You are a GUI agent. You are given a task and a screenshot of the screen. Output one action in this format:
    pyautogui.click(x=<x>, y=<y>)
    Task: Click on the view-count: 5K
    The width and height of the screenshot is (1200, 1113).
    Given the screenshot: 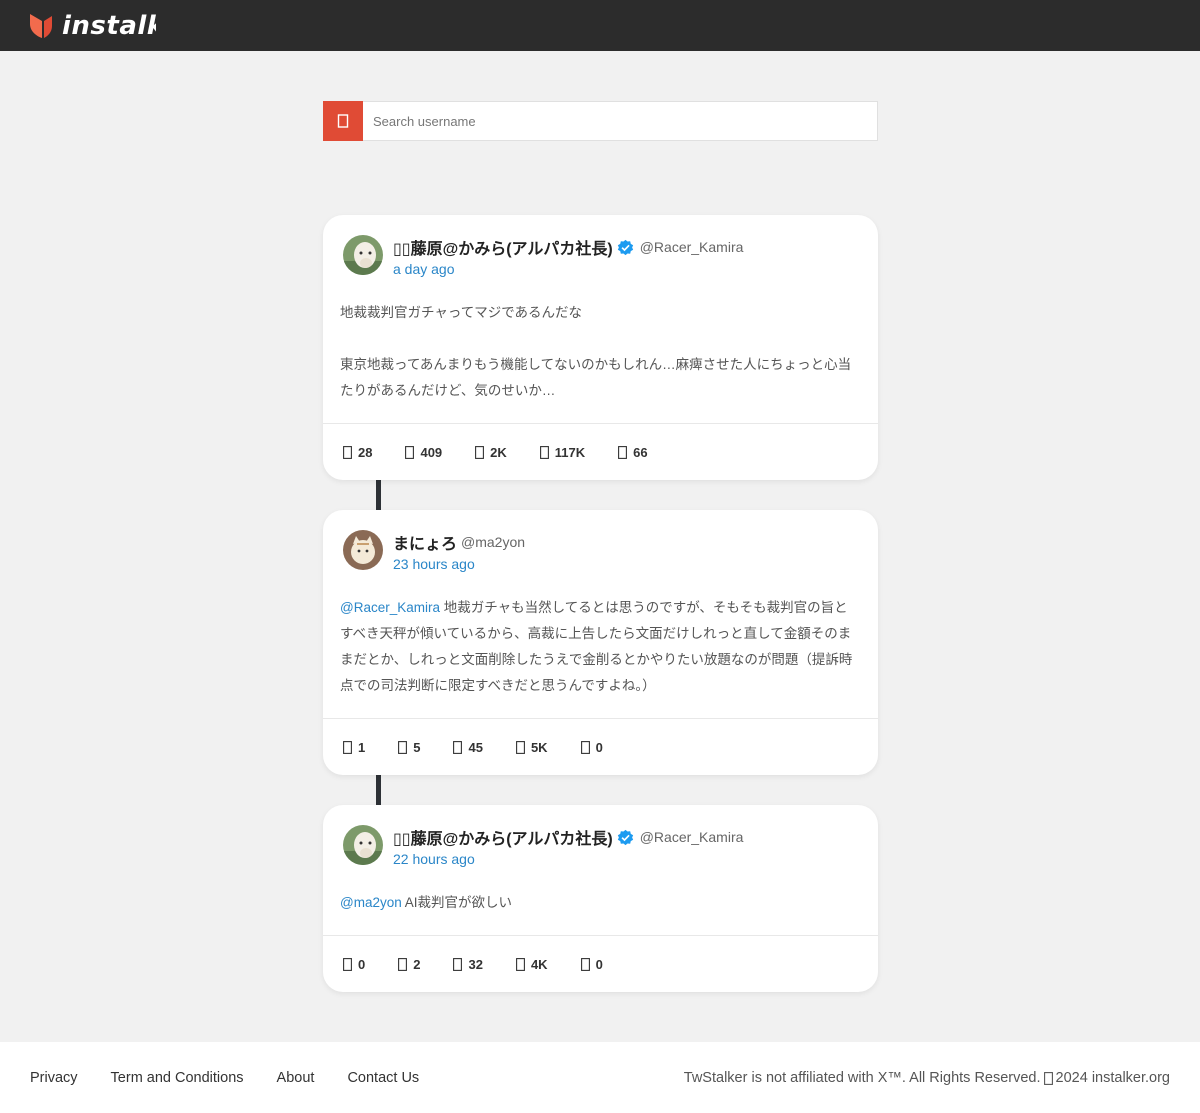 What is the action you would take?
    pyautogui.click(x=531, y=747)
    